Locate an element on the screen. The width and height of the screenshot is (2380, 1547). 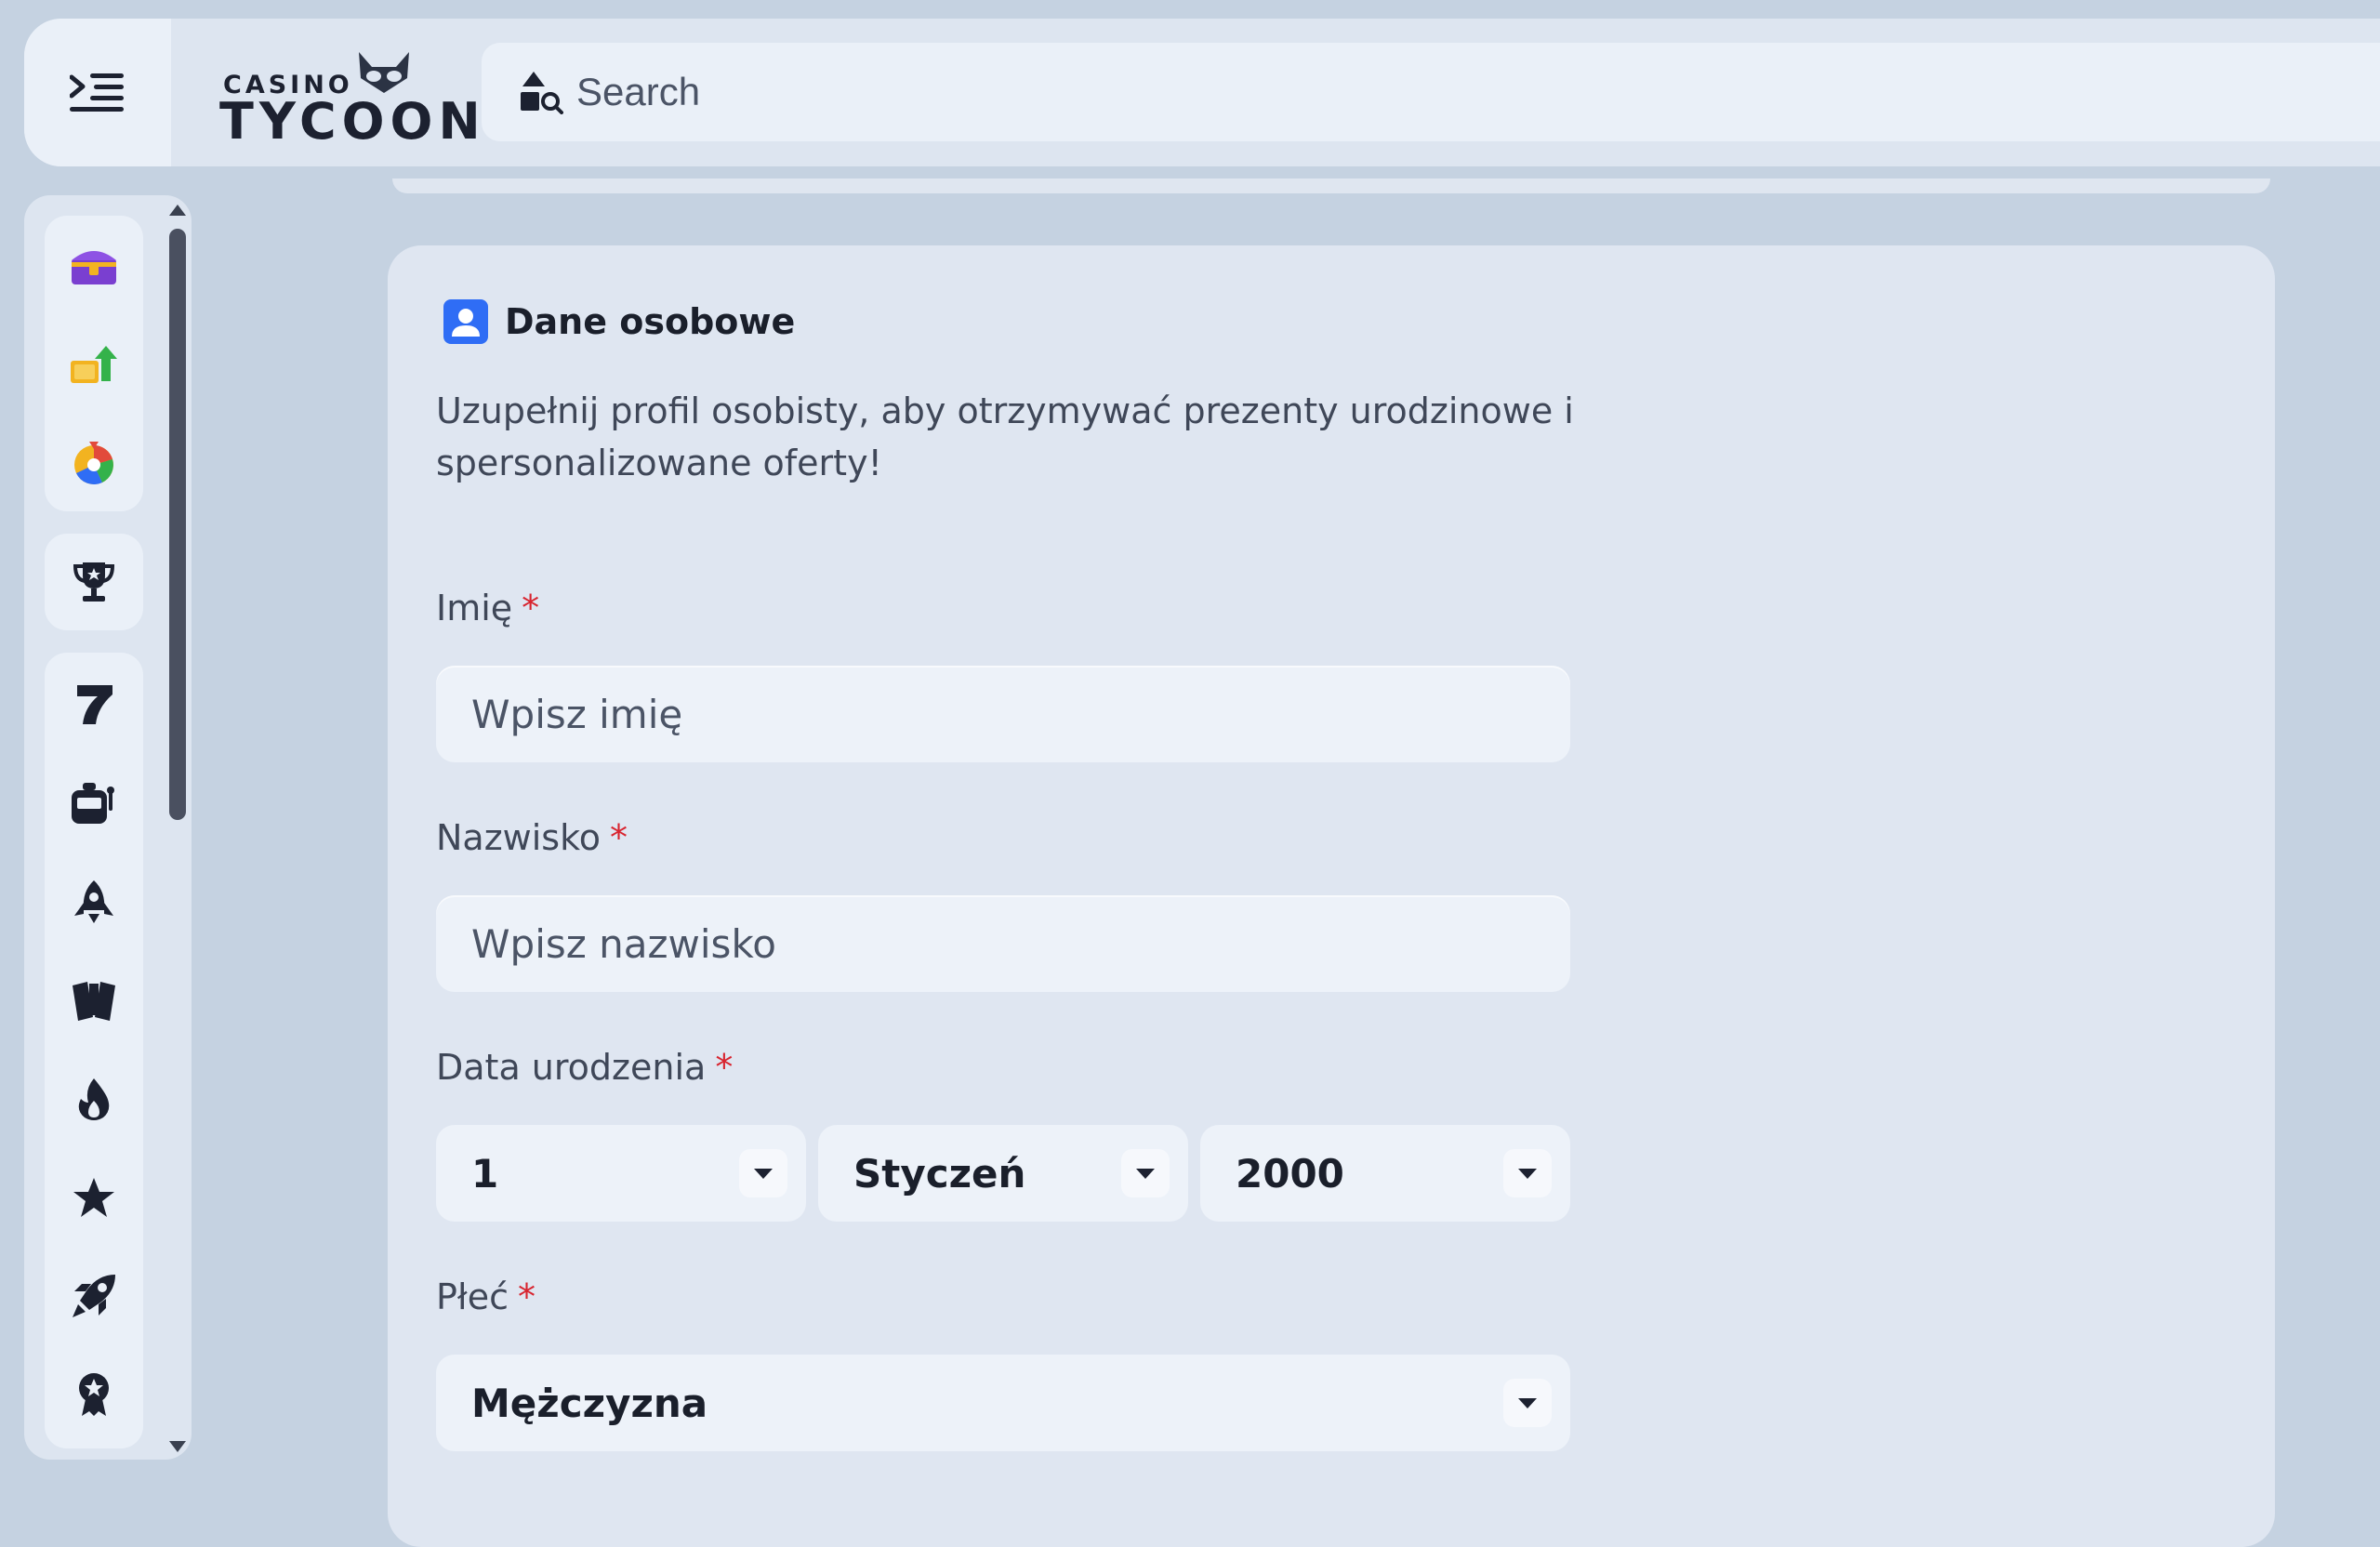
menu-toggle-button is located at coordinates (97, 92).